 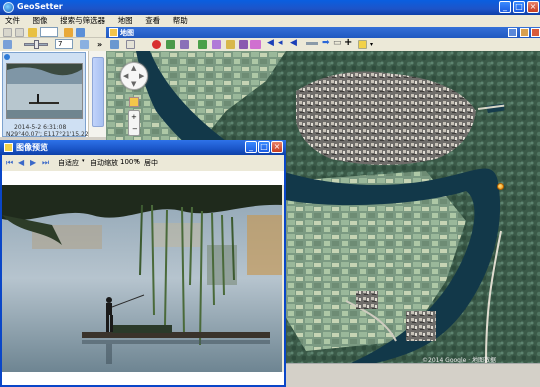 What do you see at coordinates (348, 42) in the screenshot?
I see `crosshair-icon: +` at bounding box center [348, 42].